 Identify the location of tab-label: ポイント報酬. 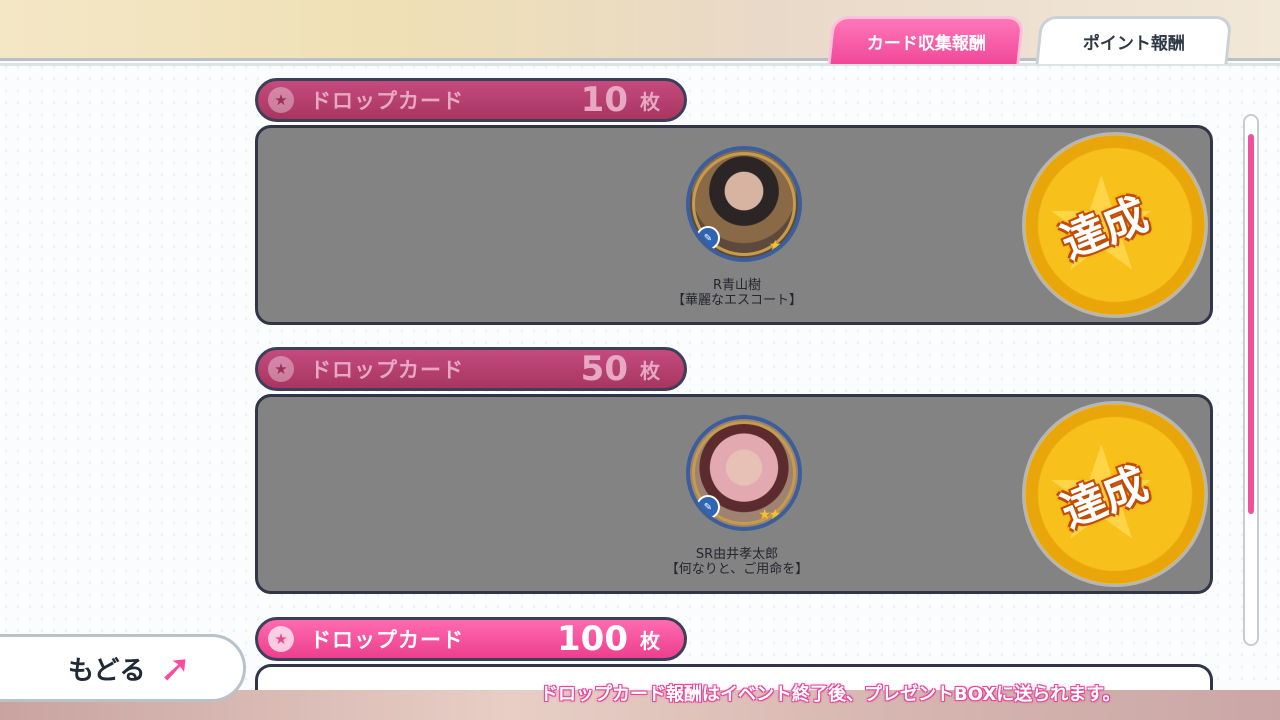
(1133, 44).